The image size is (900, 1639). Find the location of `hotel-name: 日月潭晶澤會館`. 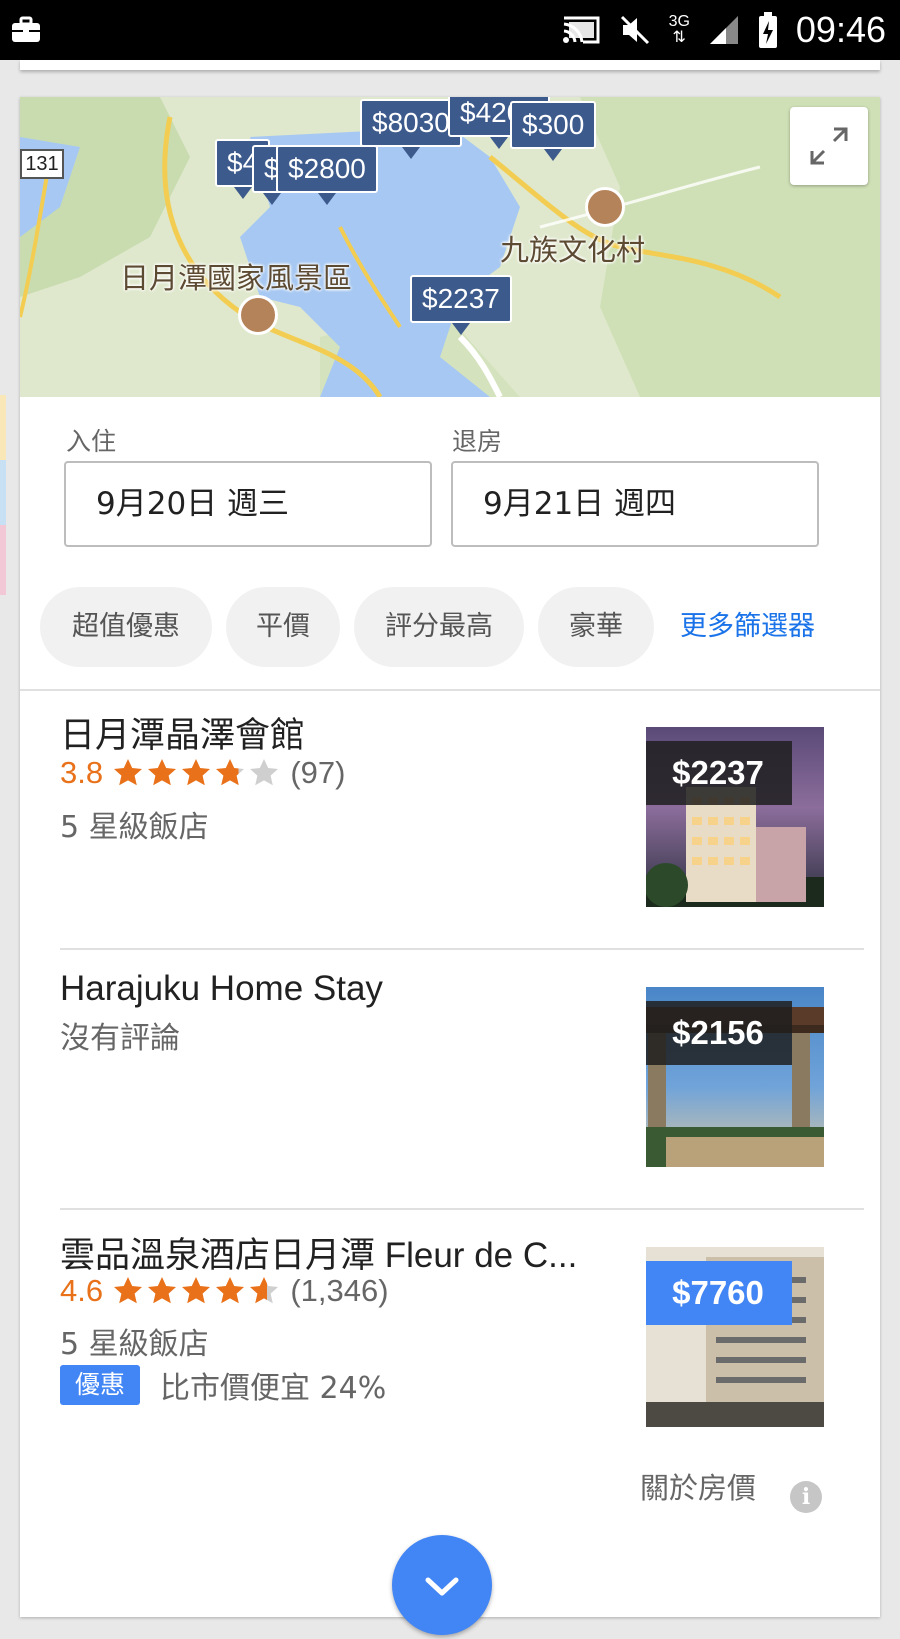

hotel-name: 日月潭晶澤會館 is located at coordinates (183, 735).